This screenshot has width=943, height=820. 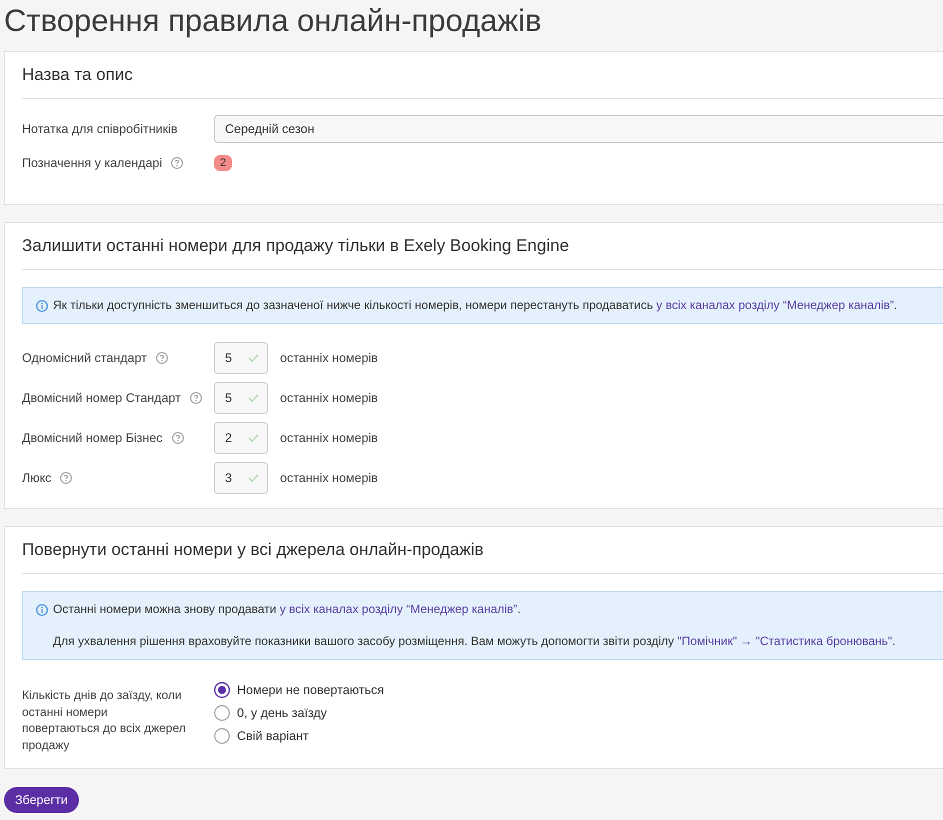 I want to click on field-label: Позначення у календарі, so click(x=92, y=163).